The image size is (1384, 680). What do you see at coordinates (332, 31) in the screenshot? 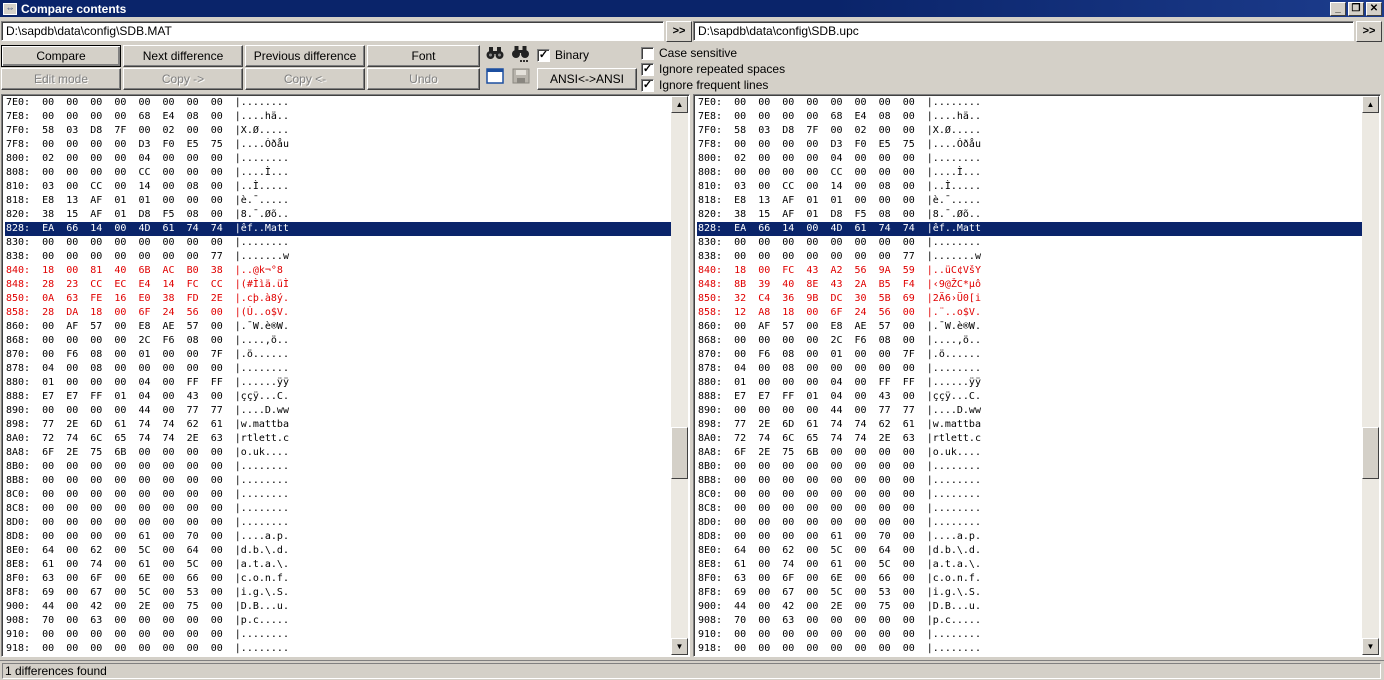
I see `left-file-path-input: D:\sapdb\data\config\SDB.MAT` at bounding box center [332, 31].